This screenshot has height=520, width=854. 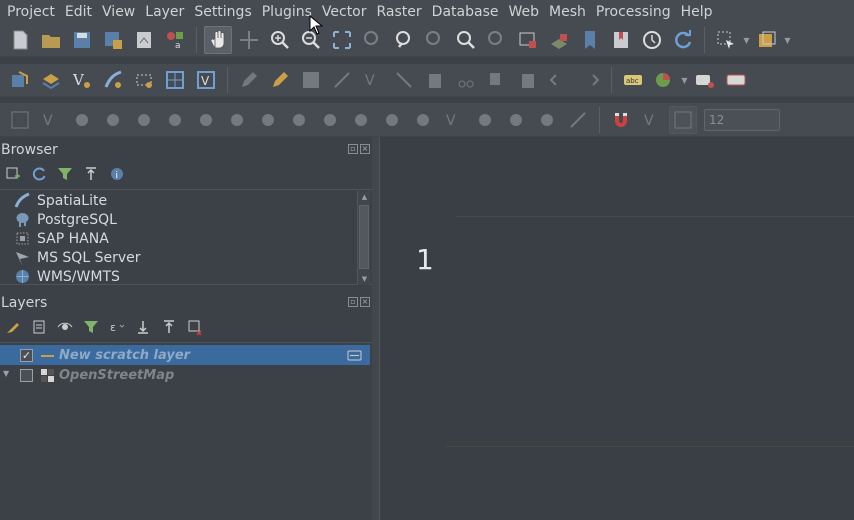 What do you see at coordinates (65, 174) in the screenshot?
I see `filter-icon` at bounding box center [65, 174].